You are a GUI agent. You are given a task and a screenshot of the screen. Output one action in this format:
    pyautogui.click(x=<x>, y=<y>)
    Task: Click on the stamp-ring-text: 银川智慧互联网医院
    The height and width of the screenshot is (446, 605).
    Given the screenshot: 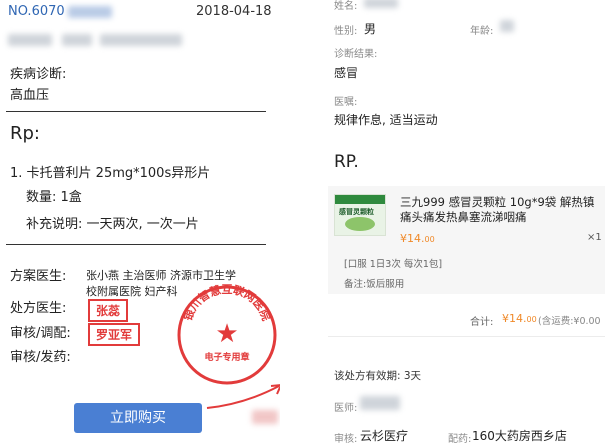 What is the action you would take?
    pyautogui.click(x=226, y=302)
    